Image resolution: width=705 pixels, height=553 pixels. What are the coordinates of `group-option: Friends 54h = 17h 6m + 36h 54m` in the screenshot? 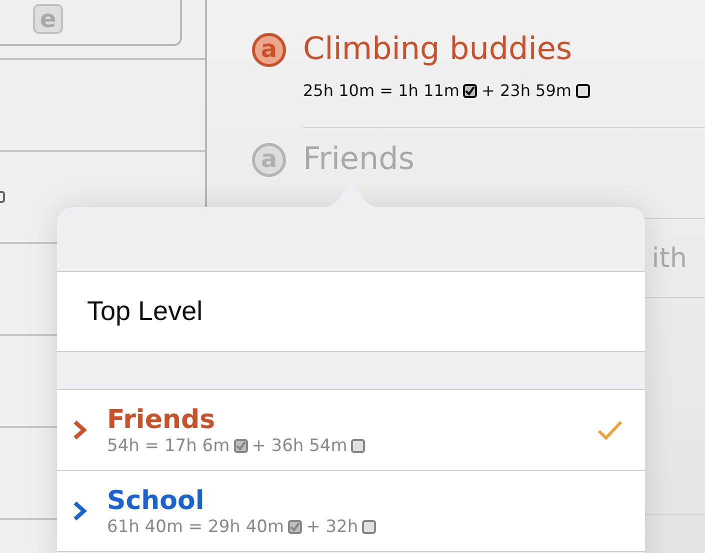 It's located at (351, 430).